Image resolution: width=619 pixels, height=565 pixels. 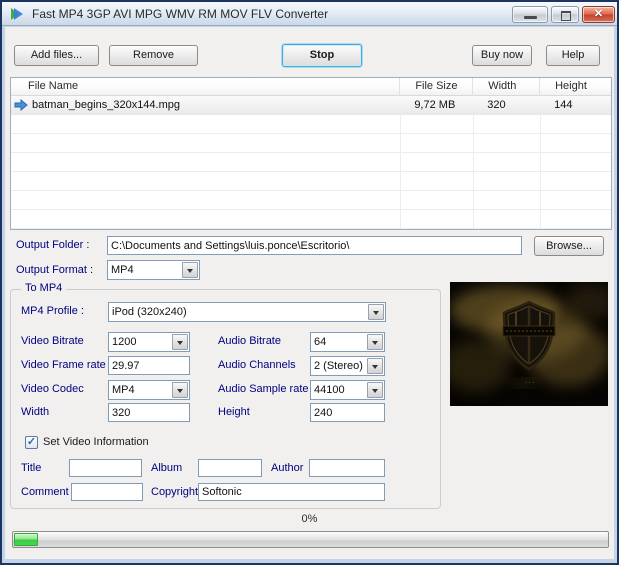 I want to click on title-input, so click(x=105, y=468).